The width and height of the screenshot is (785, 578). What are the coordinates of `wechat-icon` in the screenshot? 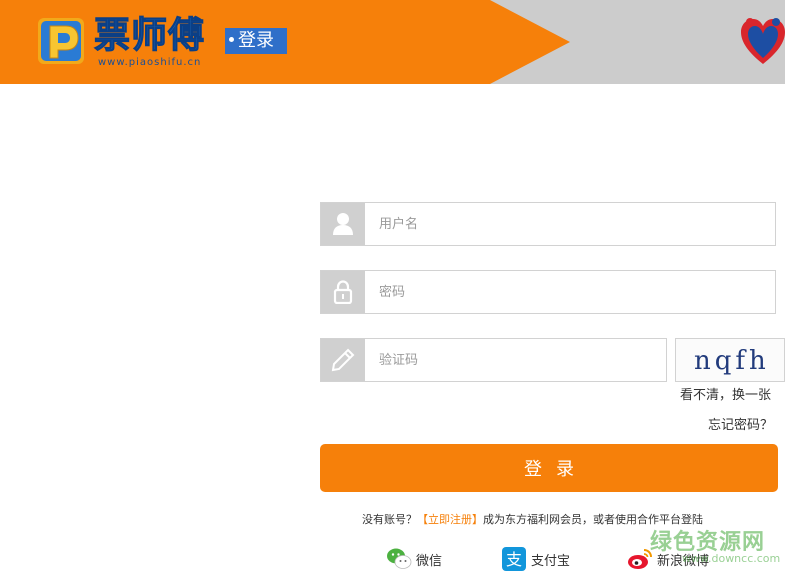 It's located at (399, 558).